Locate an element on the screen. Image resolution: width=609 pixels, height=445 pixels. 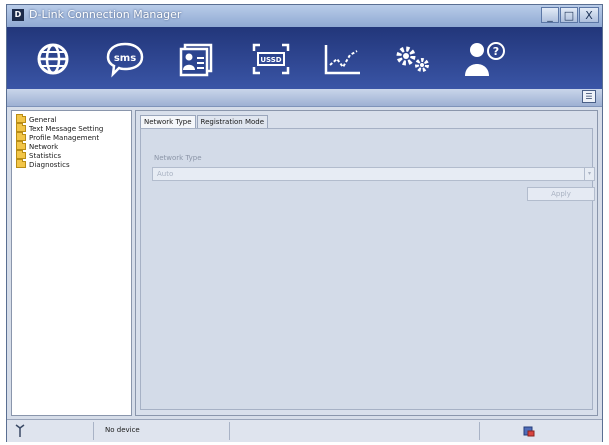
status-bar: No device is located at coordinates (304, 430).